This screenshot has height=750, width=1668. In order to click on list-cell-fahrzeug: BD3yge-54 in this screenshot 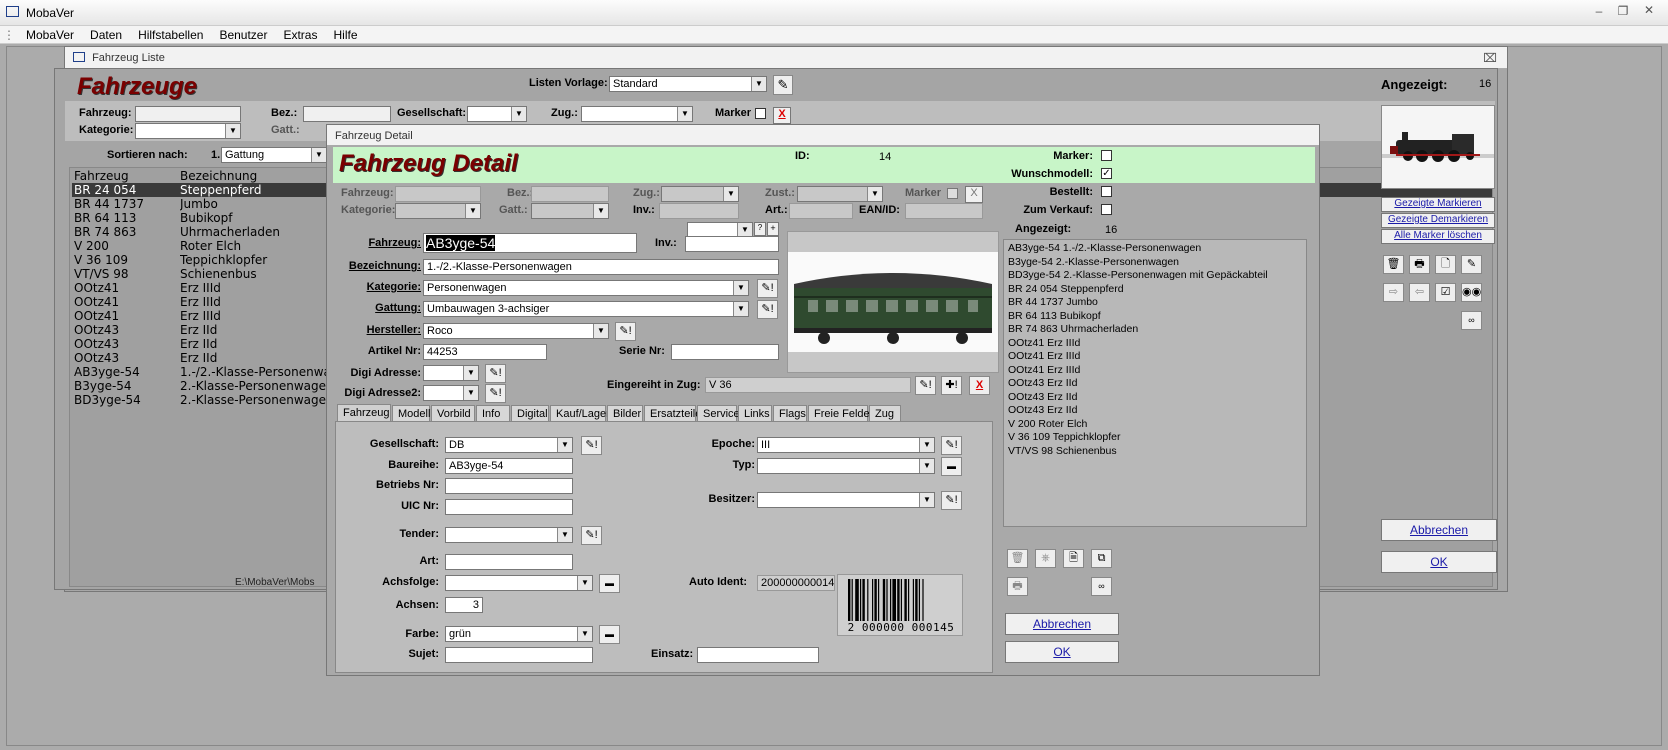, I will do `click(126, 400)`.